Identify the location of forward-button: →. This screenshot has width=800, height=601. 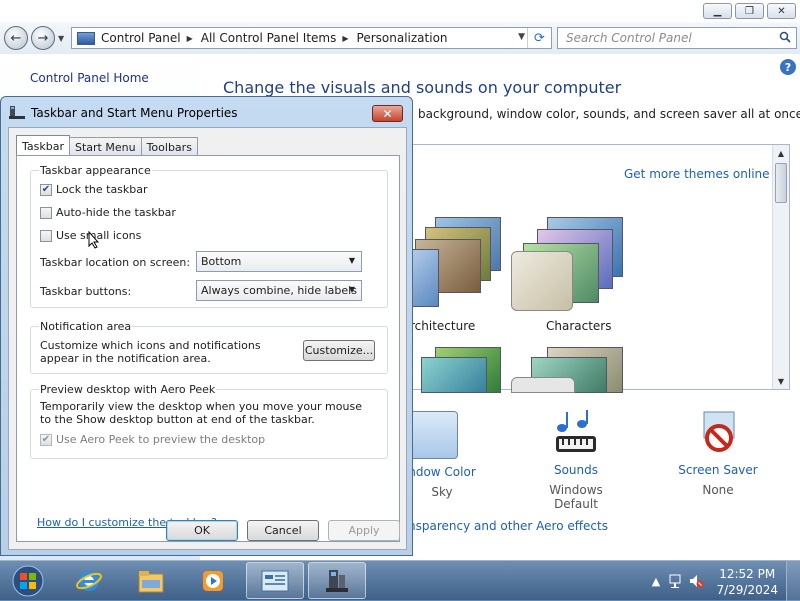
(43, 38).